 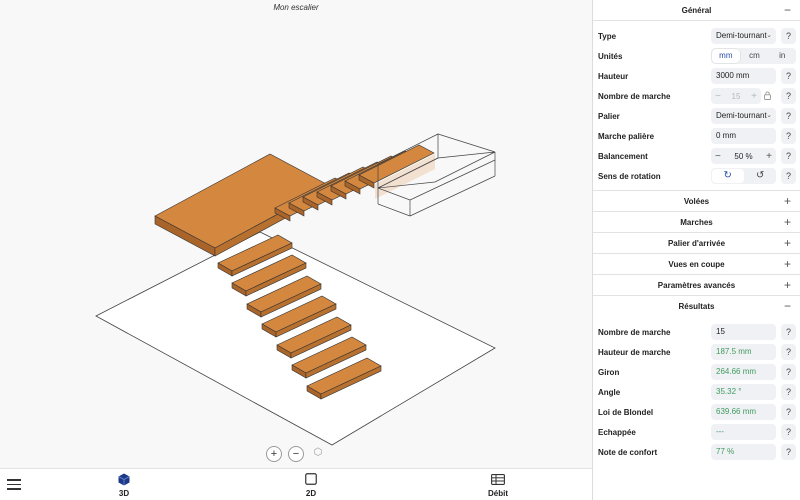 I want to click on unit-in-option: in, so click(x=782, y=56).